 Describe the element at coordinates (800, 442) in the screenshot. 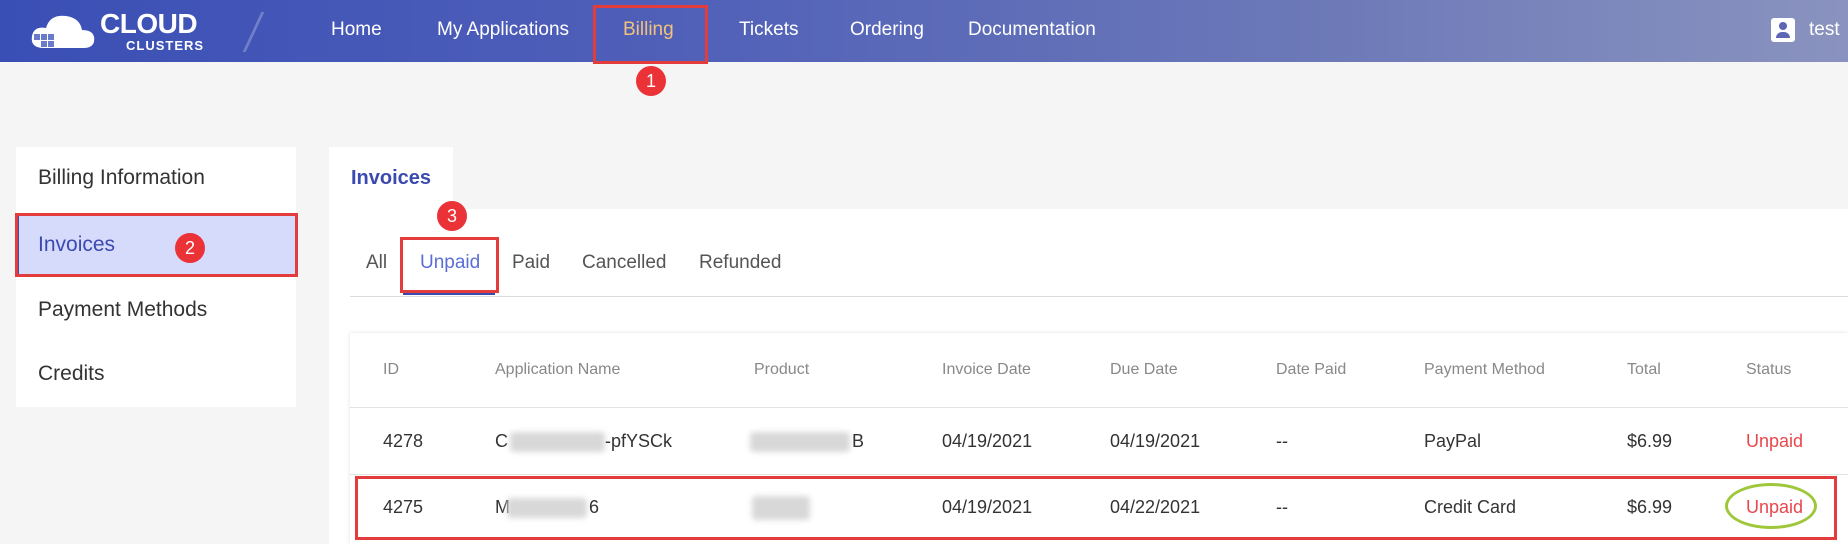

I see `redacted-product` at that location.